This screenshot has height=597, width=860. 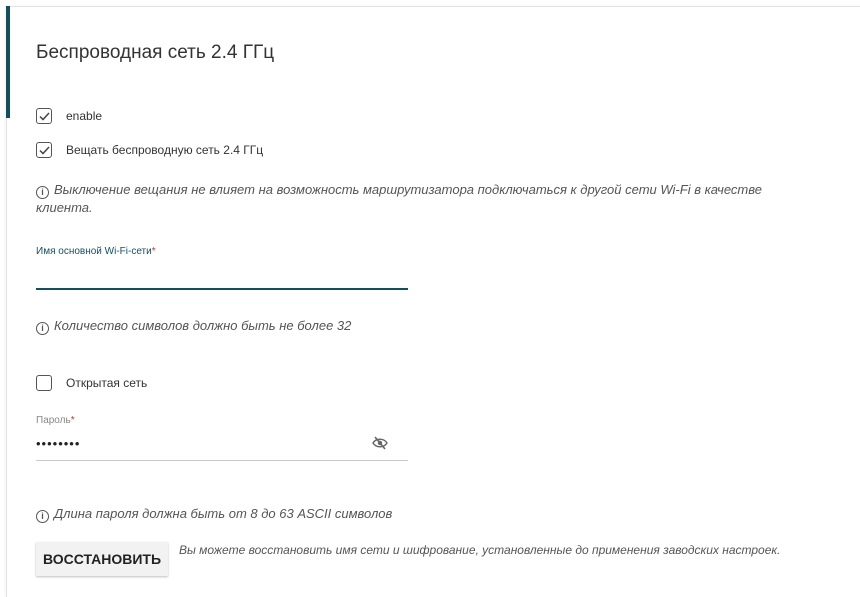 What do you see at coordinates (222, 276) in the screenshot?
I see `ssid-input` at bounding box center [222, 276].